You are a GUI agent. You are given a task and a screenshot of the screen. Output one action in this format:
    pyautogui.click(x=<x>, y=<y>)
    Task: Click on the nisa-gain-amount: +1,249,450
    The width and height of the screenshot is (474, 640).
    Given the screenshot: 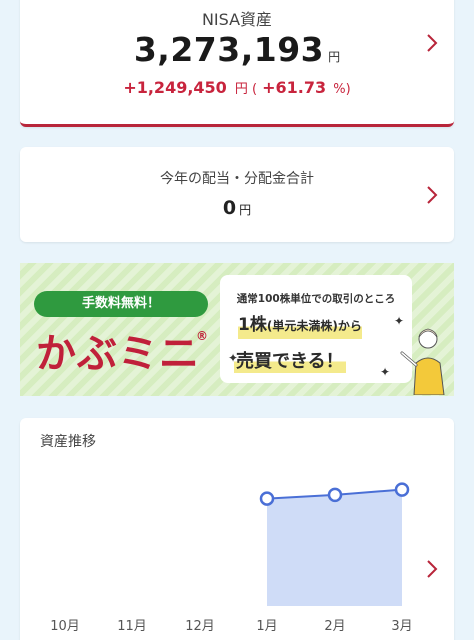 What is the action you would take?
    pyautogui.click(x=175, y=87)
    